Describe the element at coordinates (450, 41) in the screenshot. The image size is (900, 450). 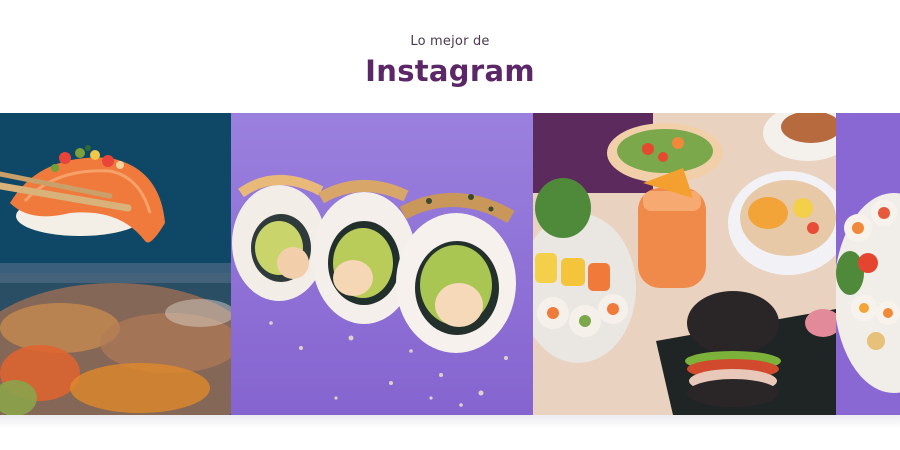
I see `section-subtitle: Lo mejor de` at that location.